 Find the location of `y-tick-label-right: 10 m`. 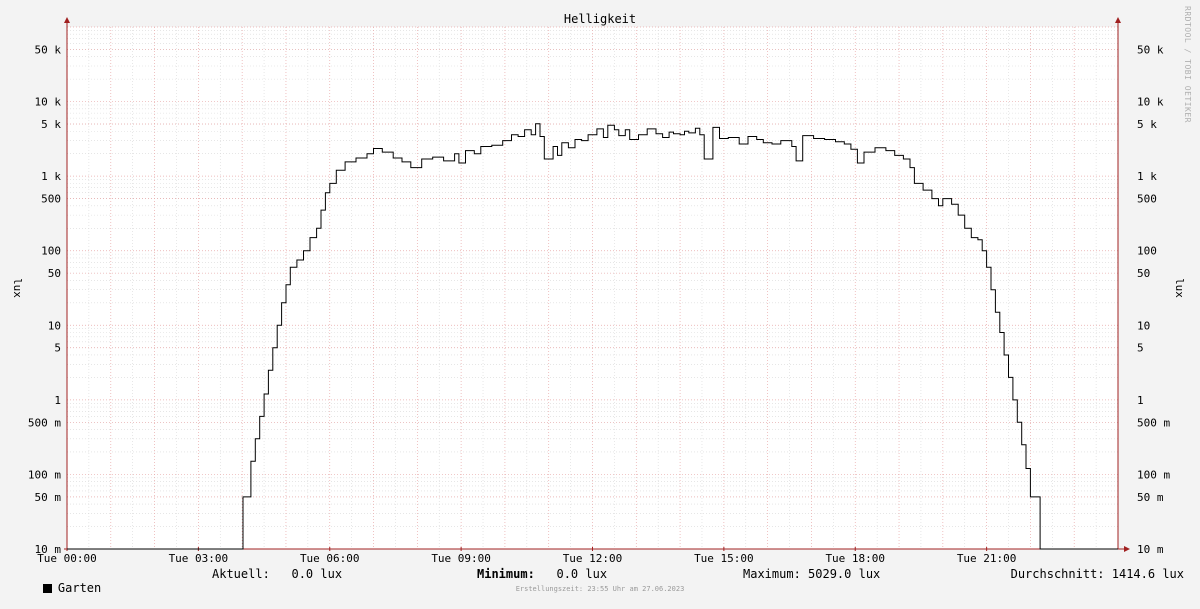

y-tick-label-right: 10 m is located at coordinates (1150, 549).